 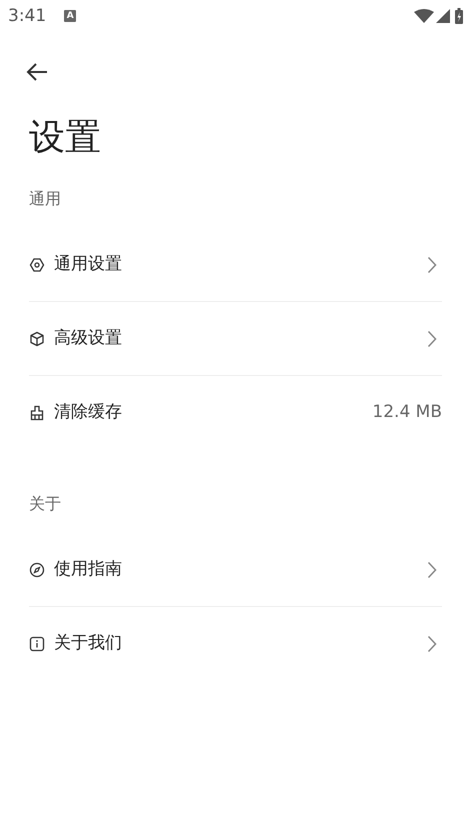 What do you see at coordinates (459, 16) in the screenshot?
I see `battery-icon` at bounding box center [459, 16].